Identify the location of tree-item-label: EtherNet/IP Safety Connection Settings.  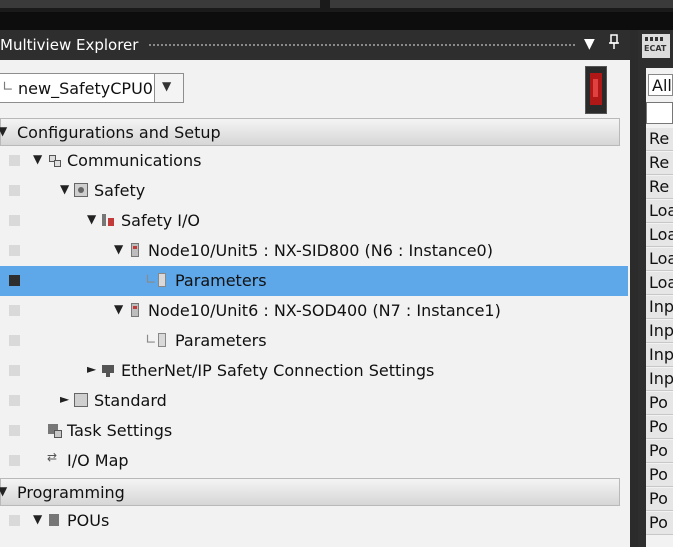
(278, 370).